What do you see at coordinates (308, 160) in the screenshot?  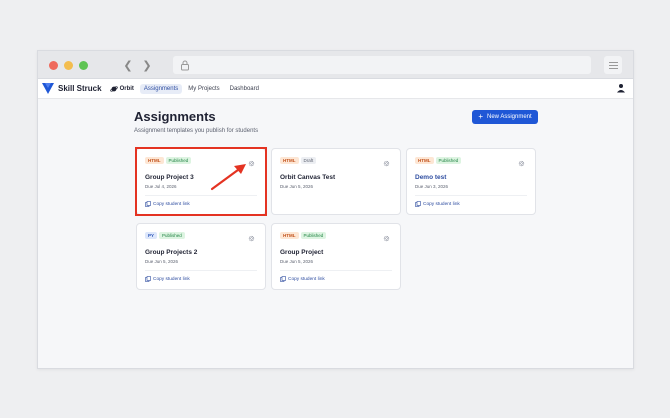 I see `status-badge: Draft` at bounding box center [308, 160].